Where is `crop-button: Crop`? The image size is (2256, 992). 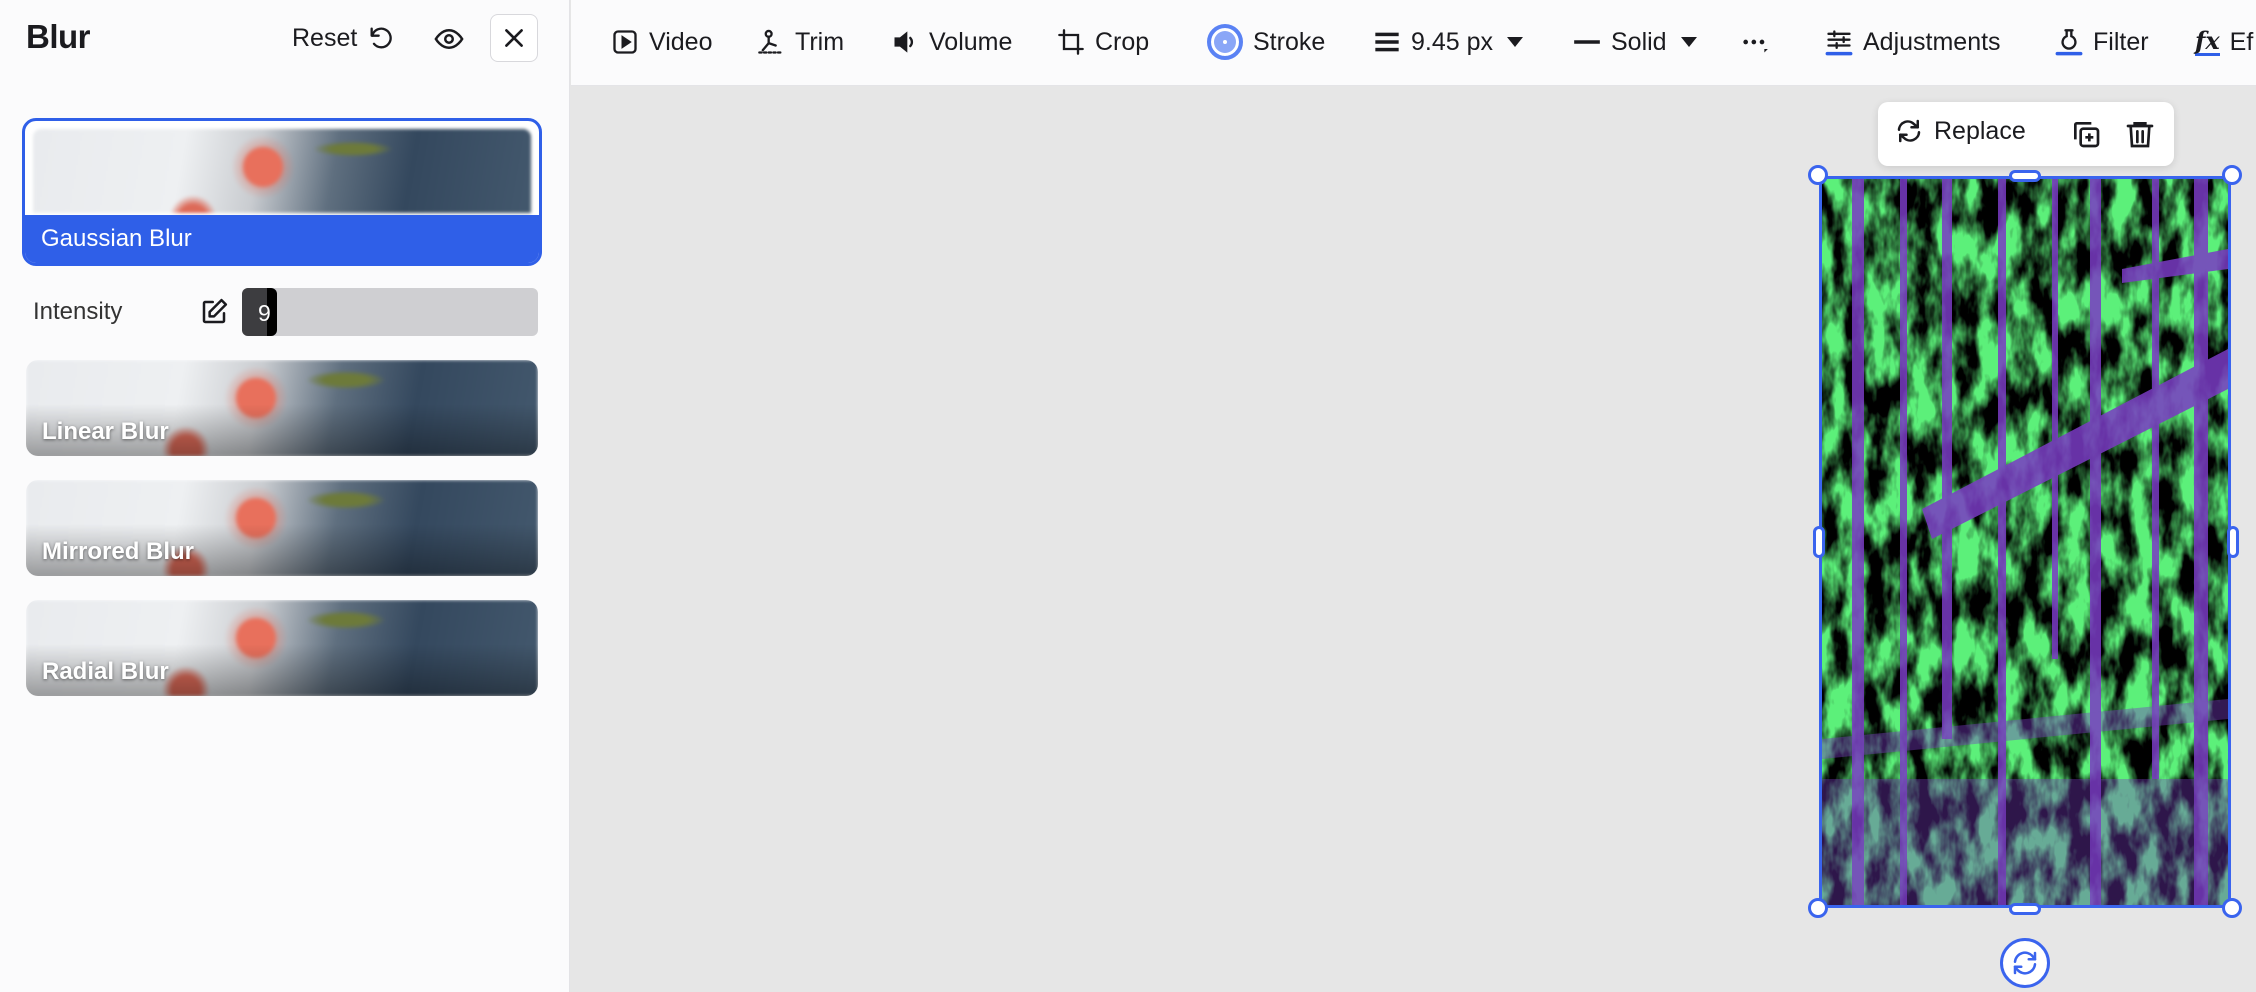 crop-button: Crop is located at coordinates (1103, 42).